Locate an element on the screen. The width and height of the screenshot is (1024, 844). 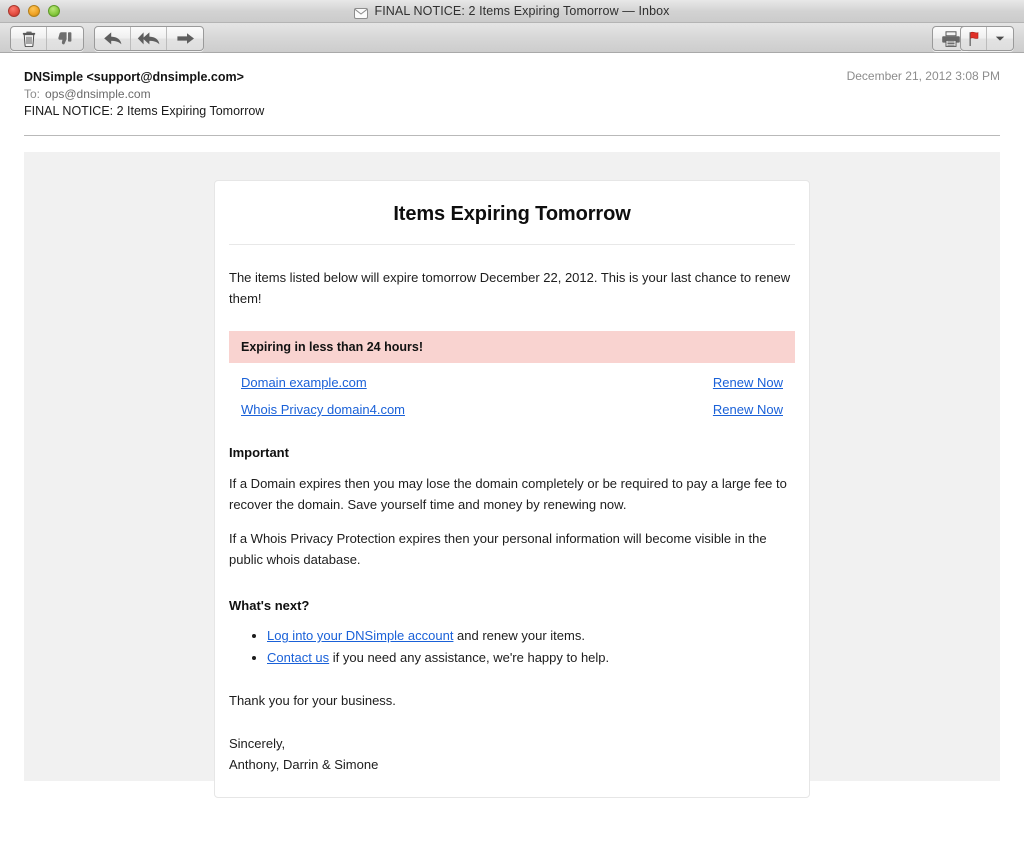
signature-names: Anthony, Darrin & Simone is located at coordinates (304, 764).